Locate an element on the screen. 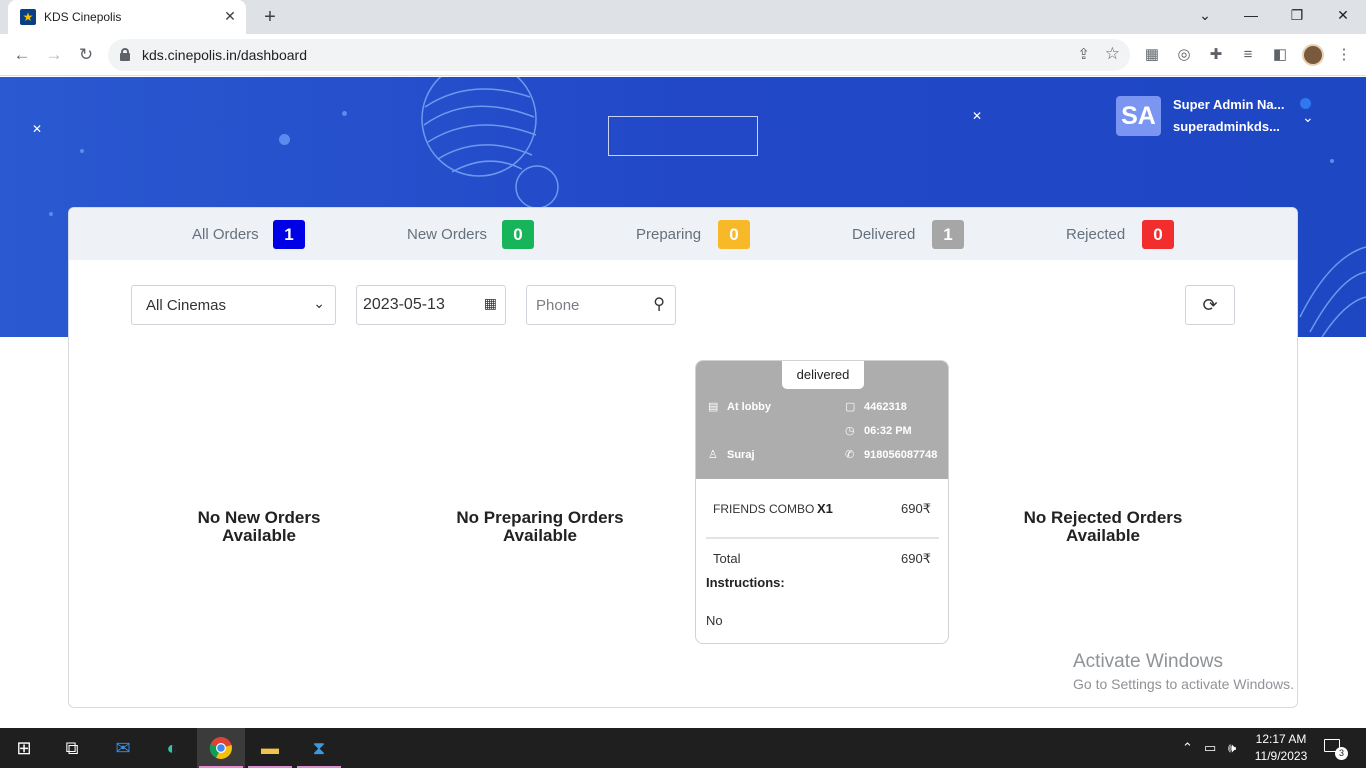 The width and height of the screenshot is (1366, 768). cinepolis-logo is located at coordinates (683, 136).